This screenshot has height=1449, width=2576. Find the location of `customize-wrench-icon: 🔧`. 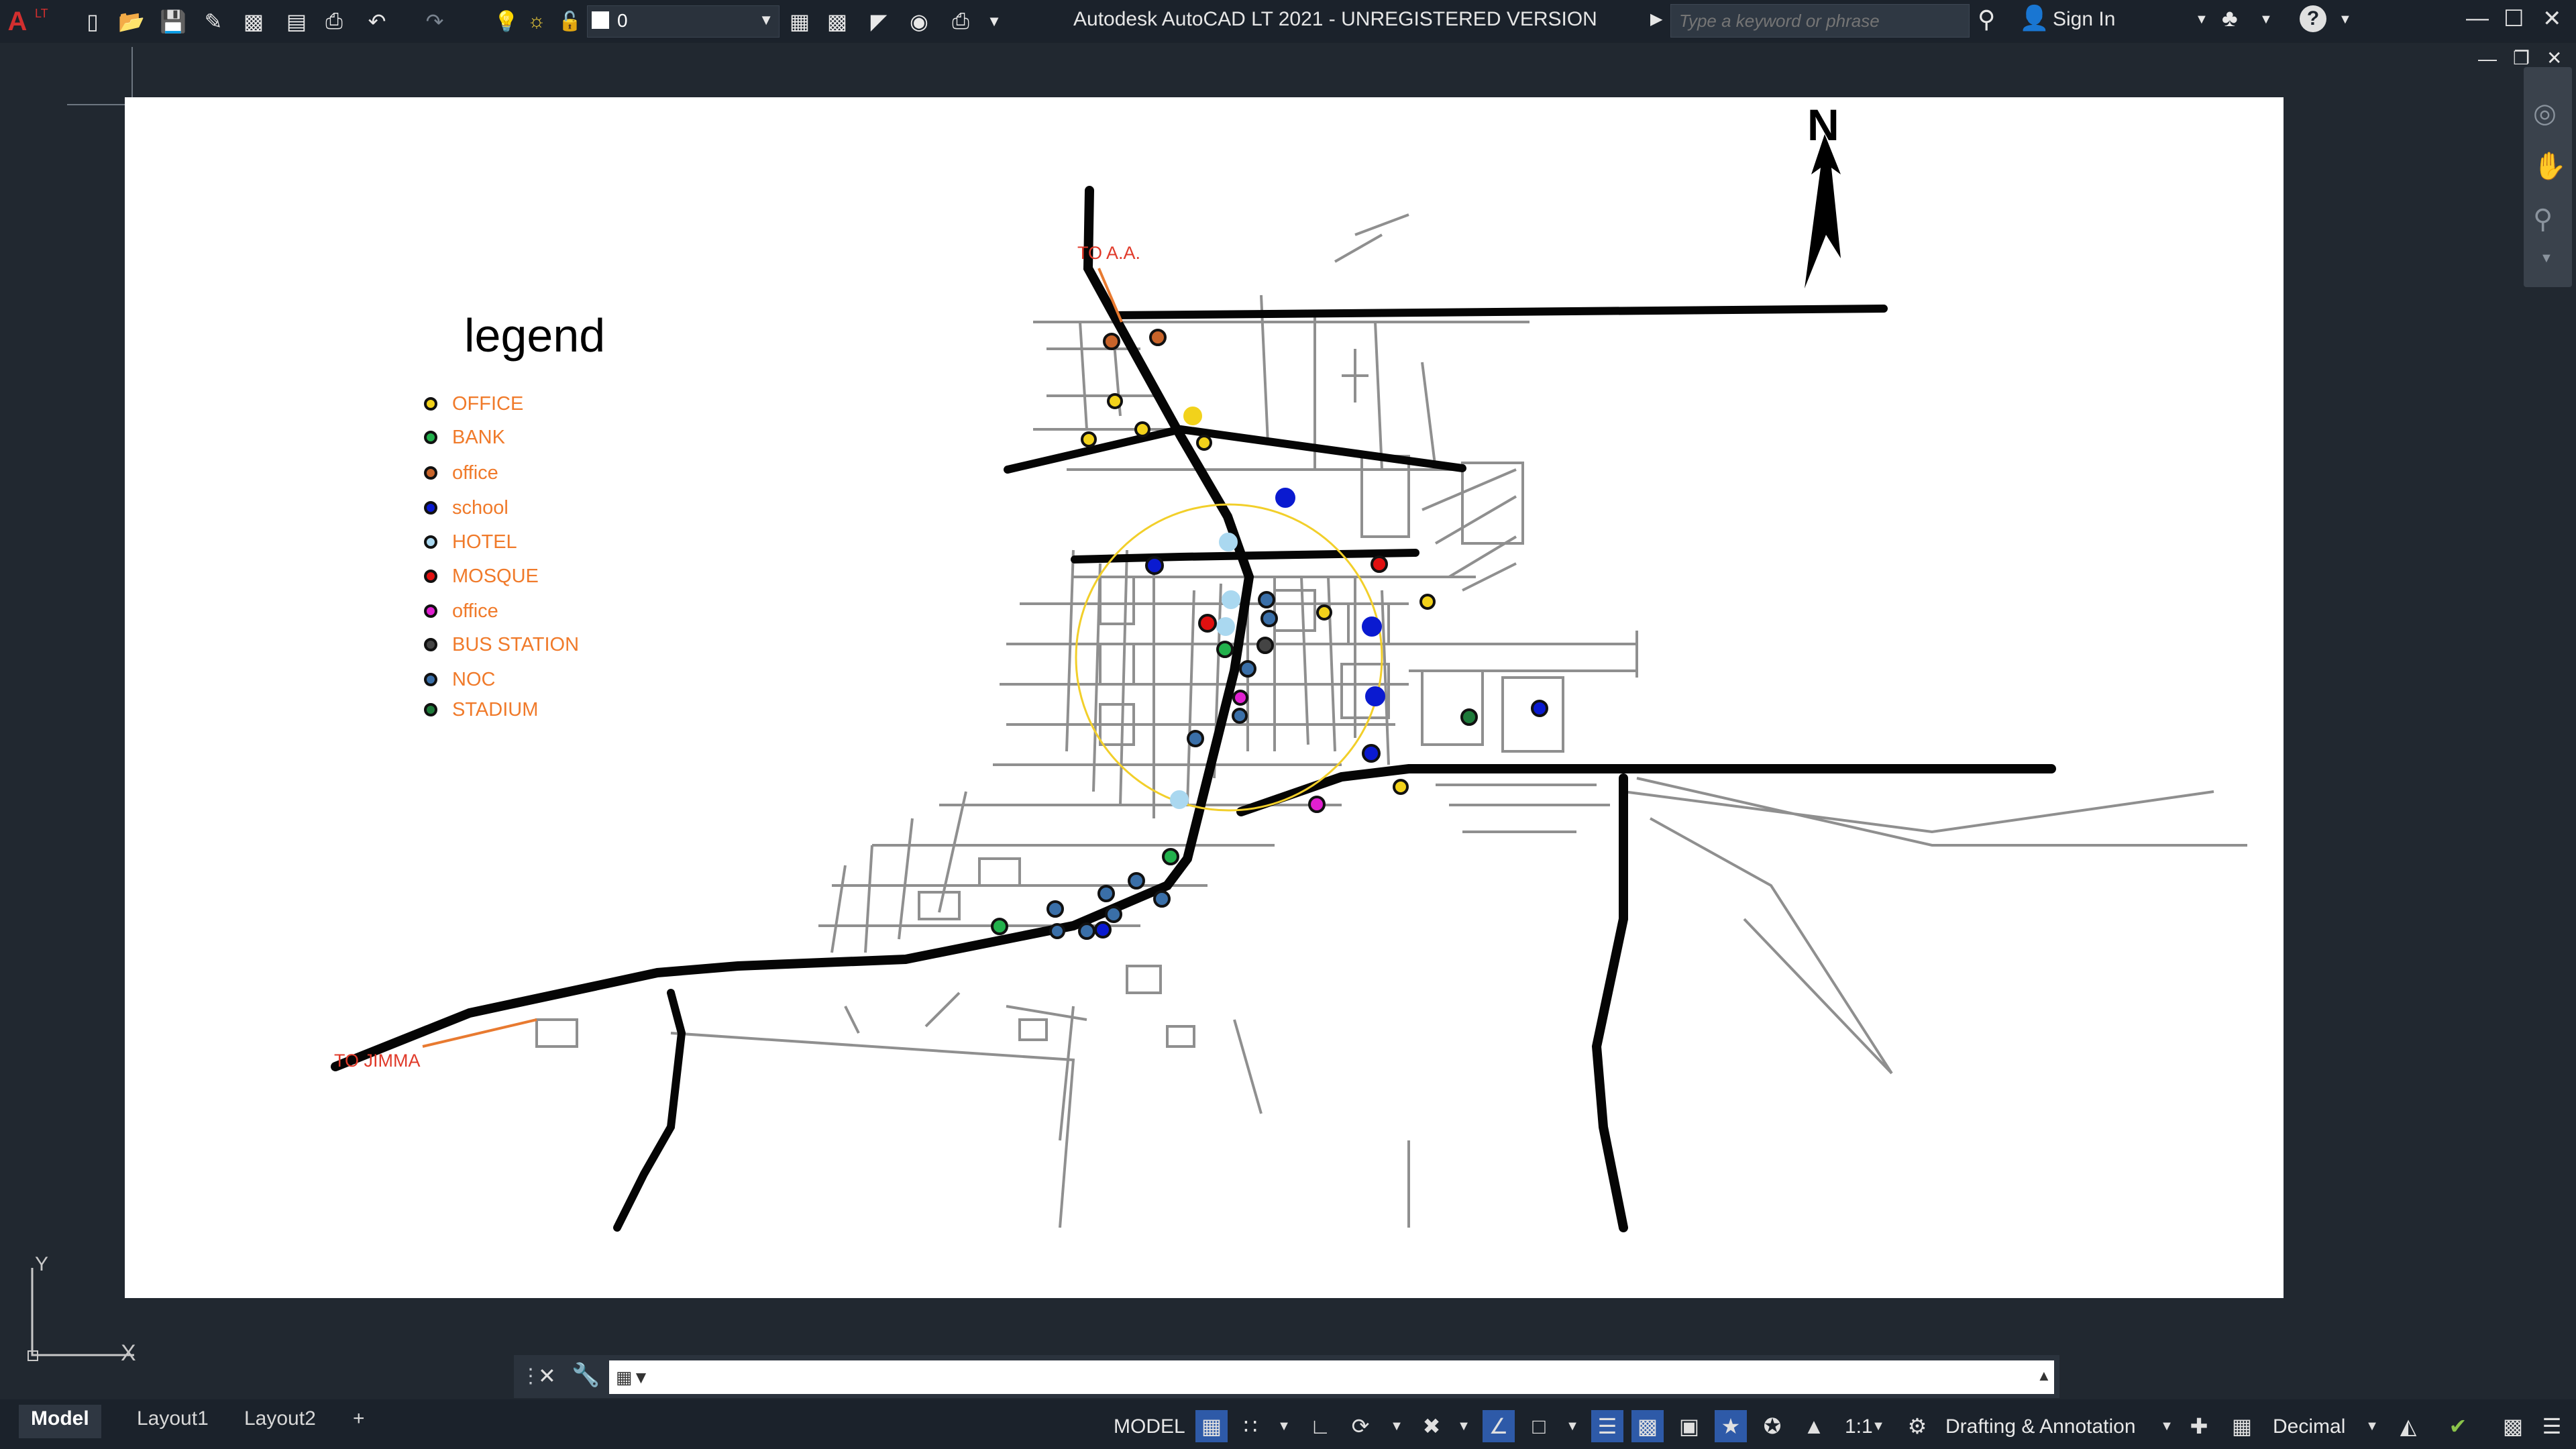

customize-wrench-icon: 🔧 is located at coordinates (586, 1375).